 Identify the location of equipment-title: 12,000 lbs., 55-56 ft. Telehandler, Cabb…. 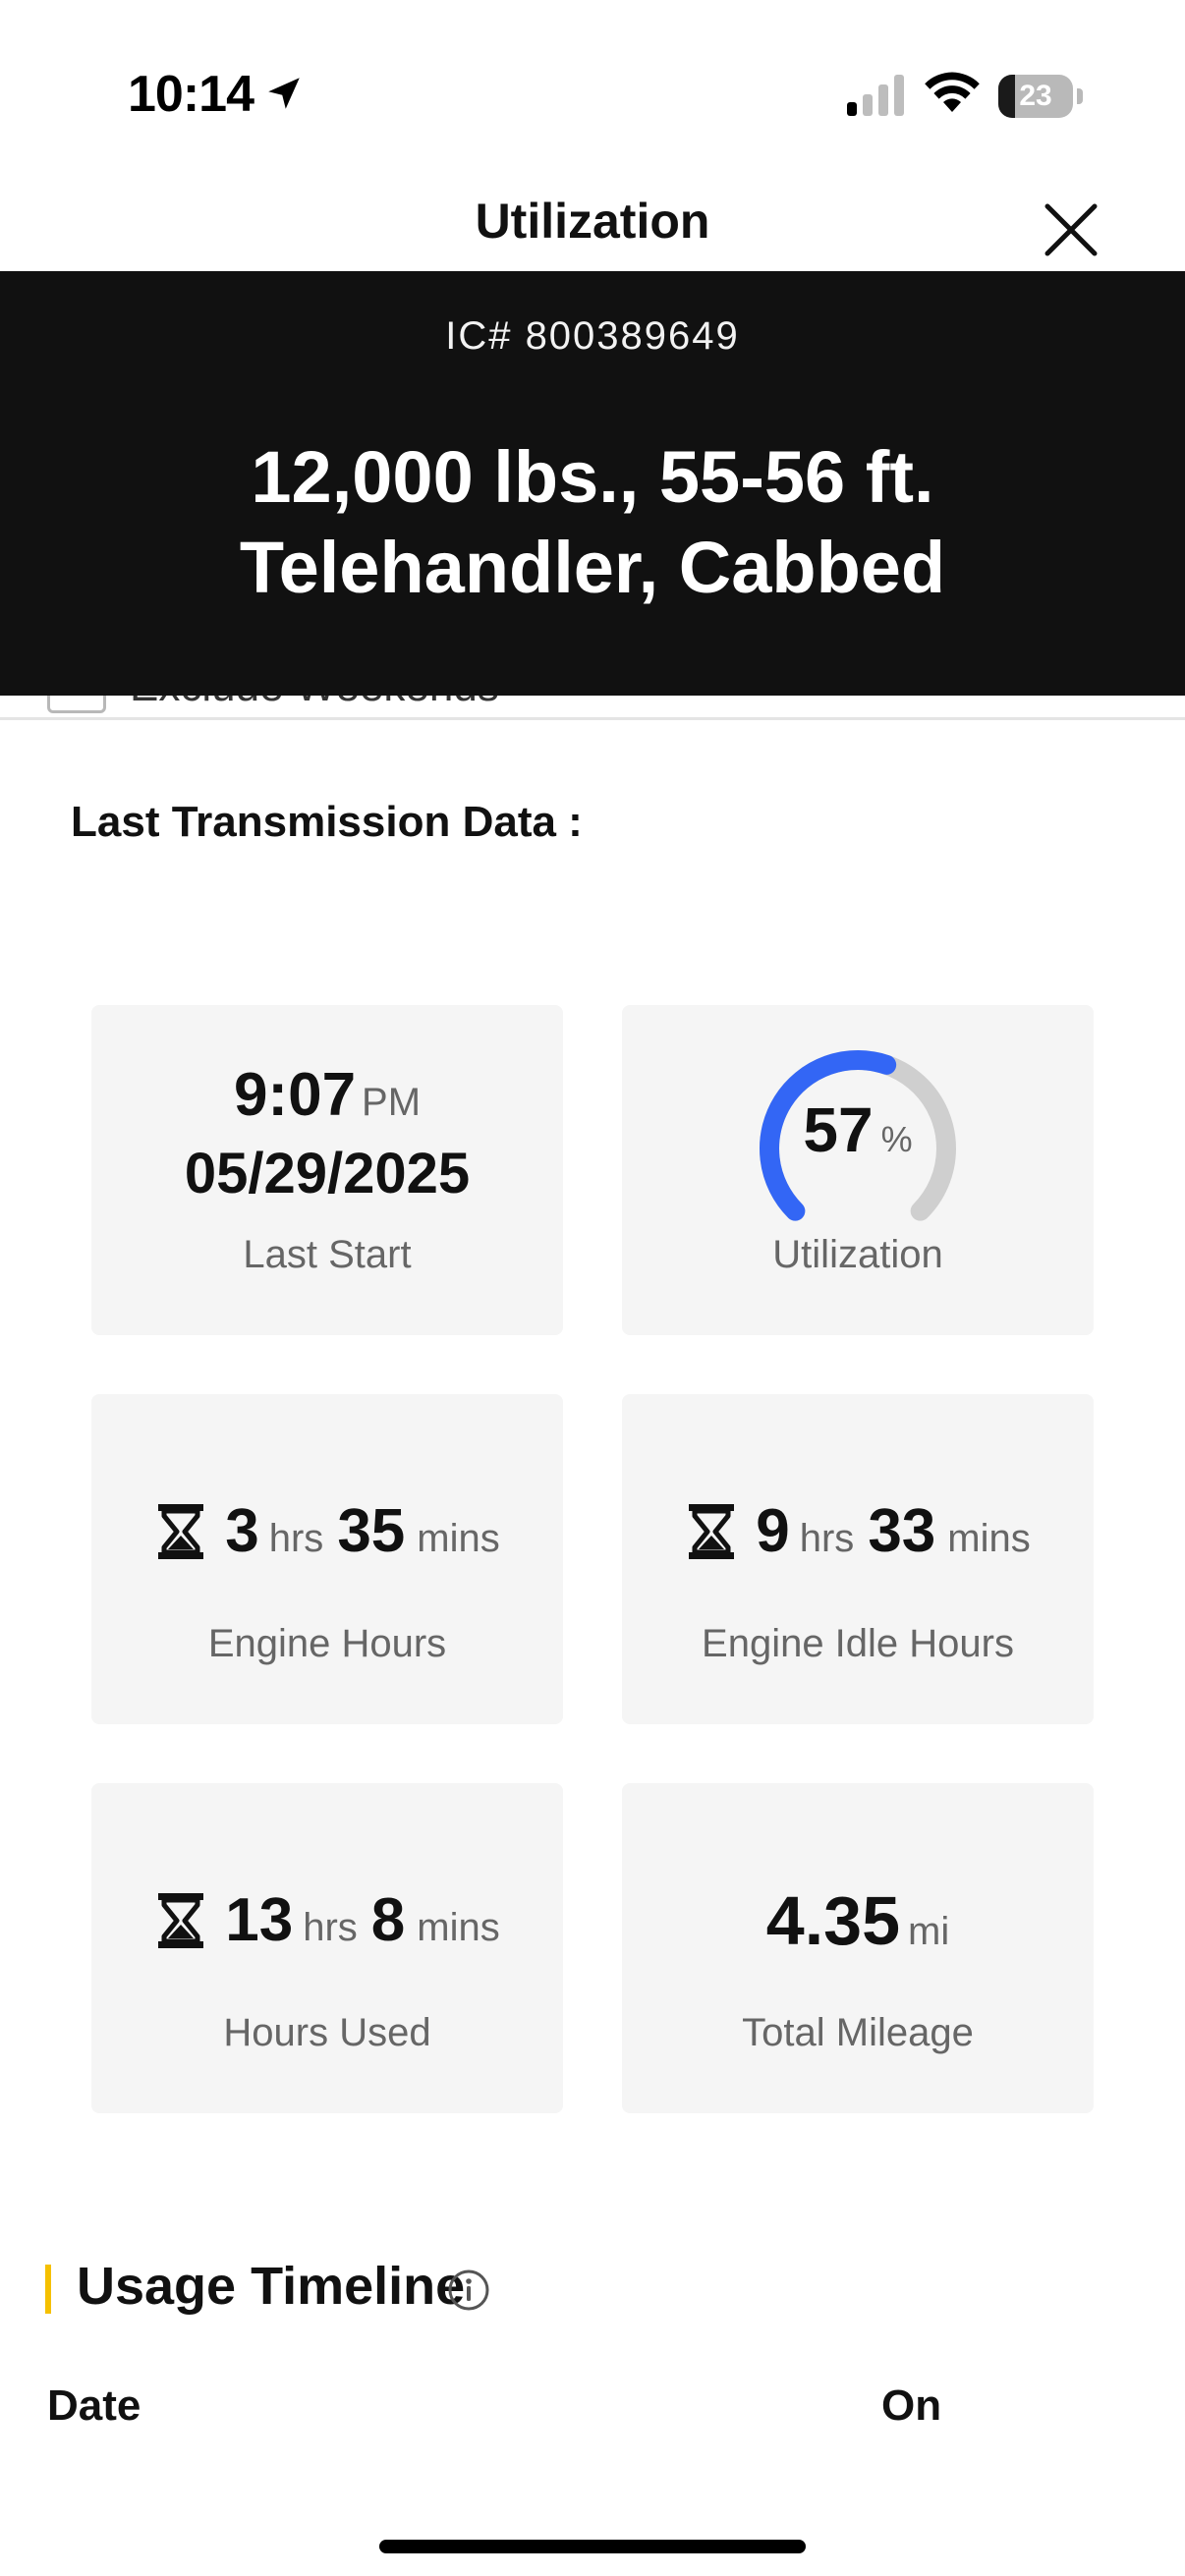
(592, 522).